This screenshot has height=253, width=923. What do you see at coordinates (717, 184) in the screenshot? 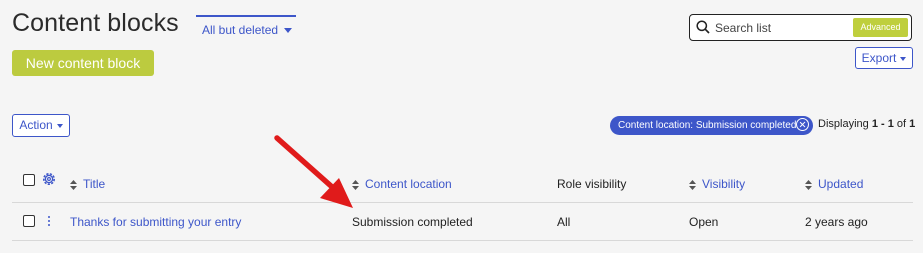
I see `column-header-visibility: Visibility` at bounding box center [717, 184].